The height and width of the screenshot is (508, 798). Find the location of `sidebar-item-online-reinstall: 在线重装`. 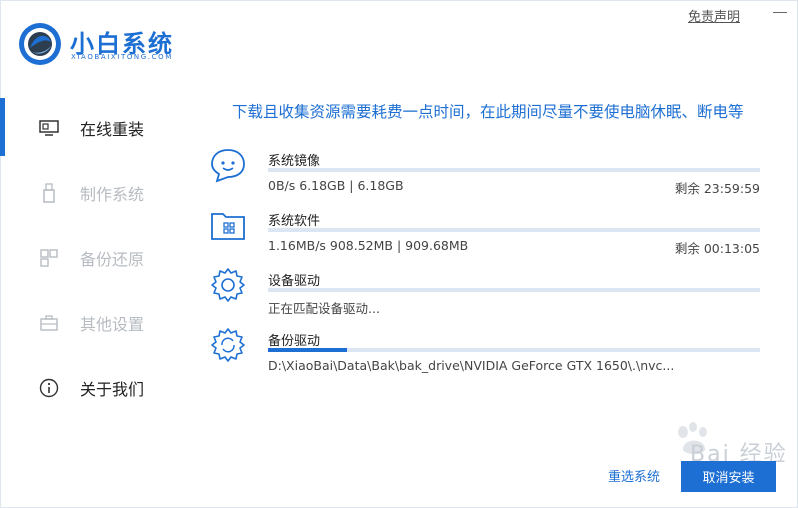

sidebar-item-online-reinstall: 在线重装 is located at coordinates (113, 128).